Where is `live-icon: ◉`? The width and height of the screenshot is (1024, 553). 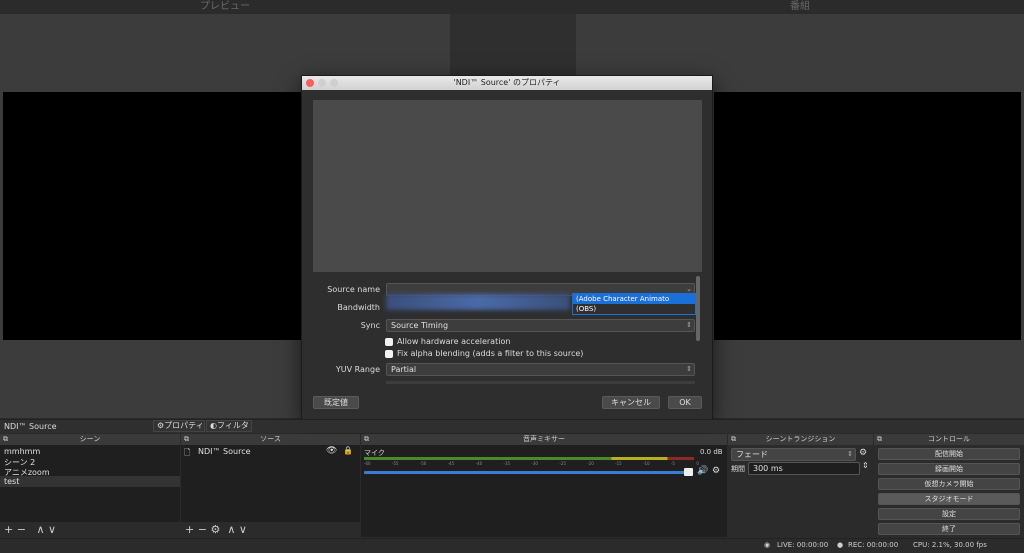
live-icon: ◉ is located at coordinates (767, 545).